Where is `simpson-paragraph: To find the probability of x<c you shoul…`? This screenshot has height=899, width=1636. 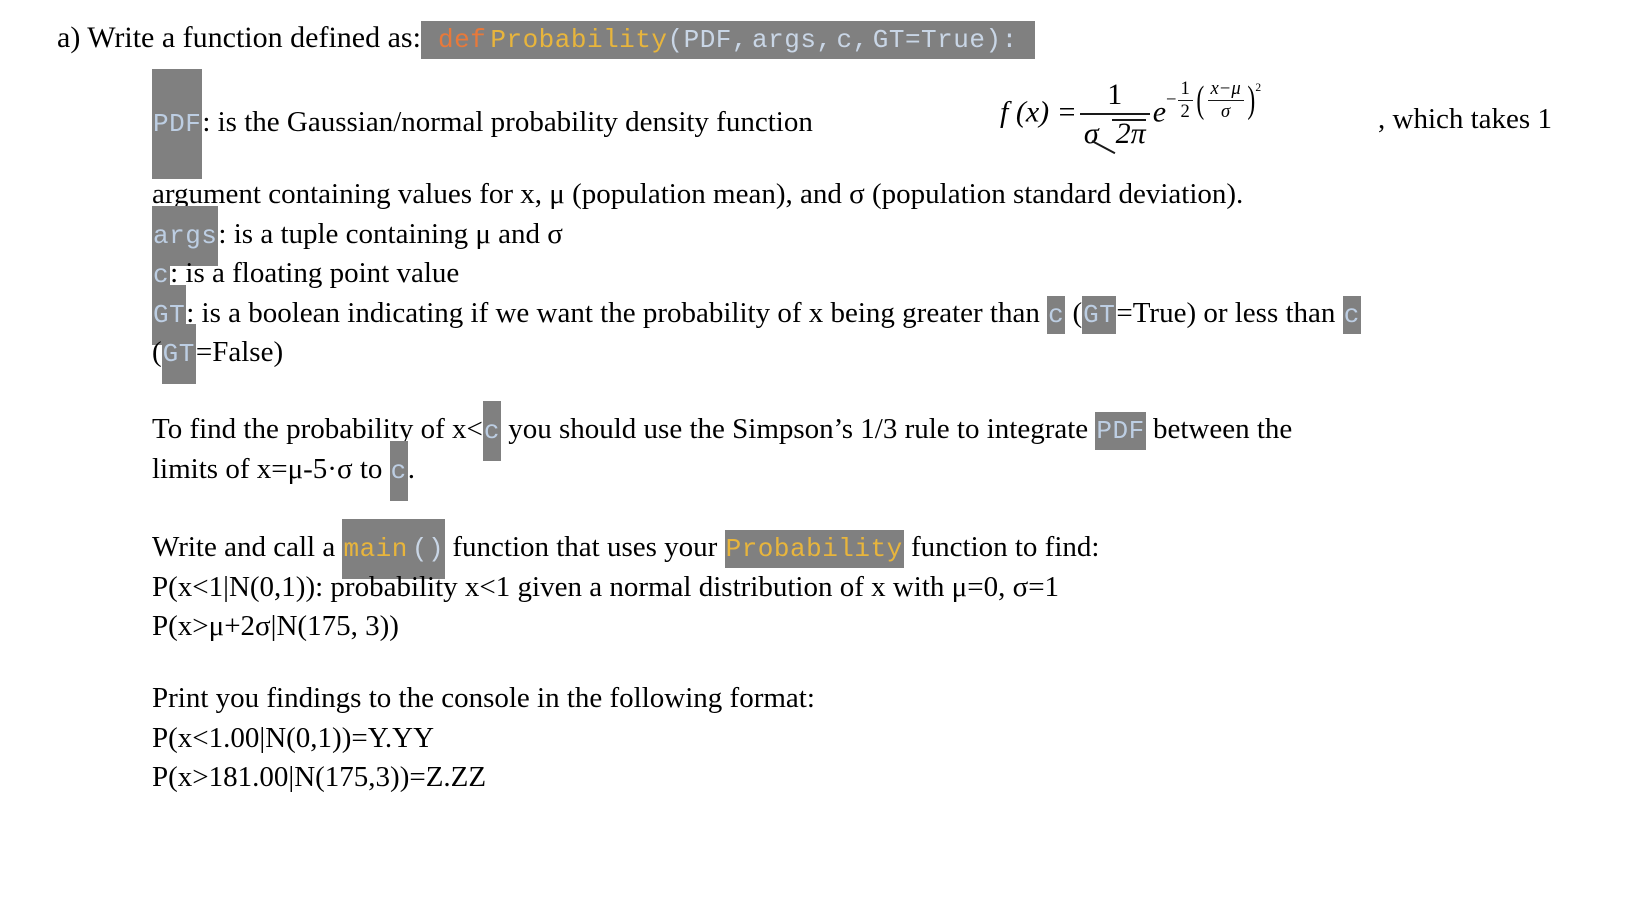 simpson-paragraph: To find the probability of x<c you shoul… is located at coordinates (722, 451).